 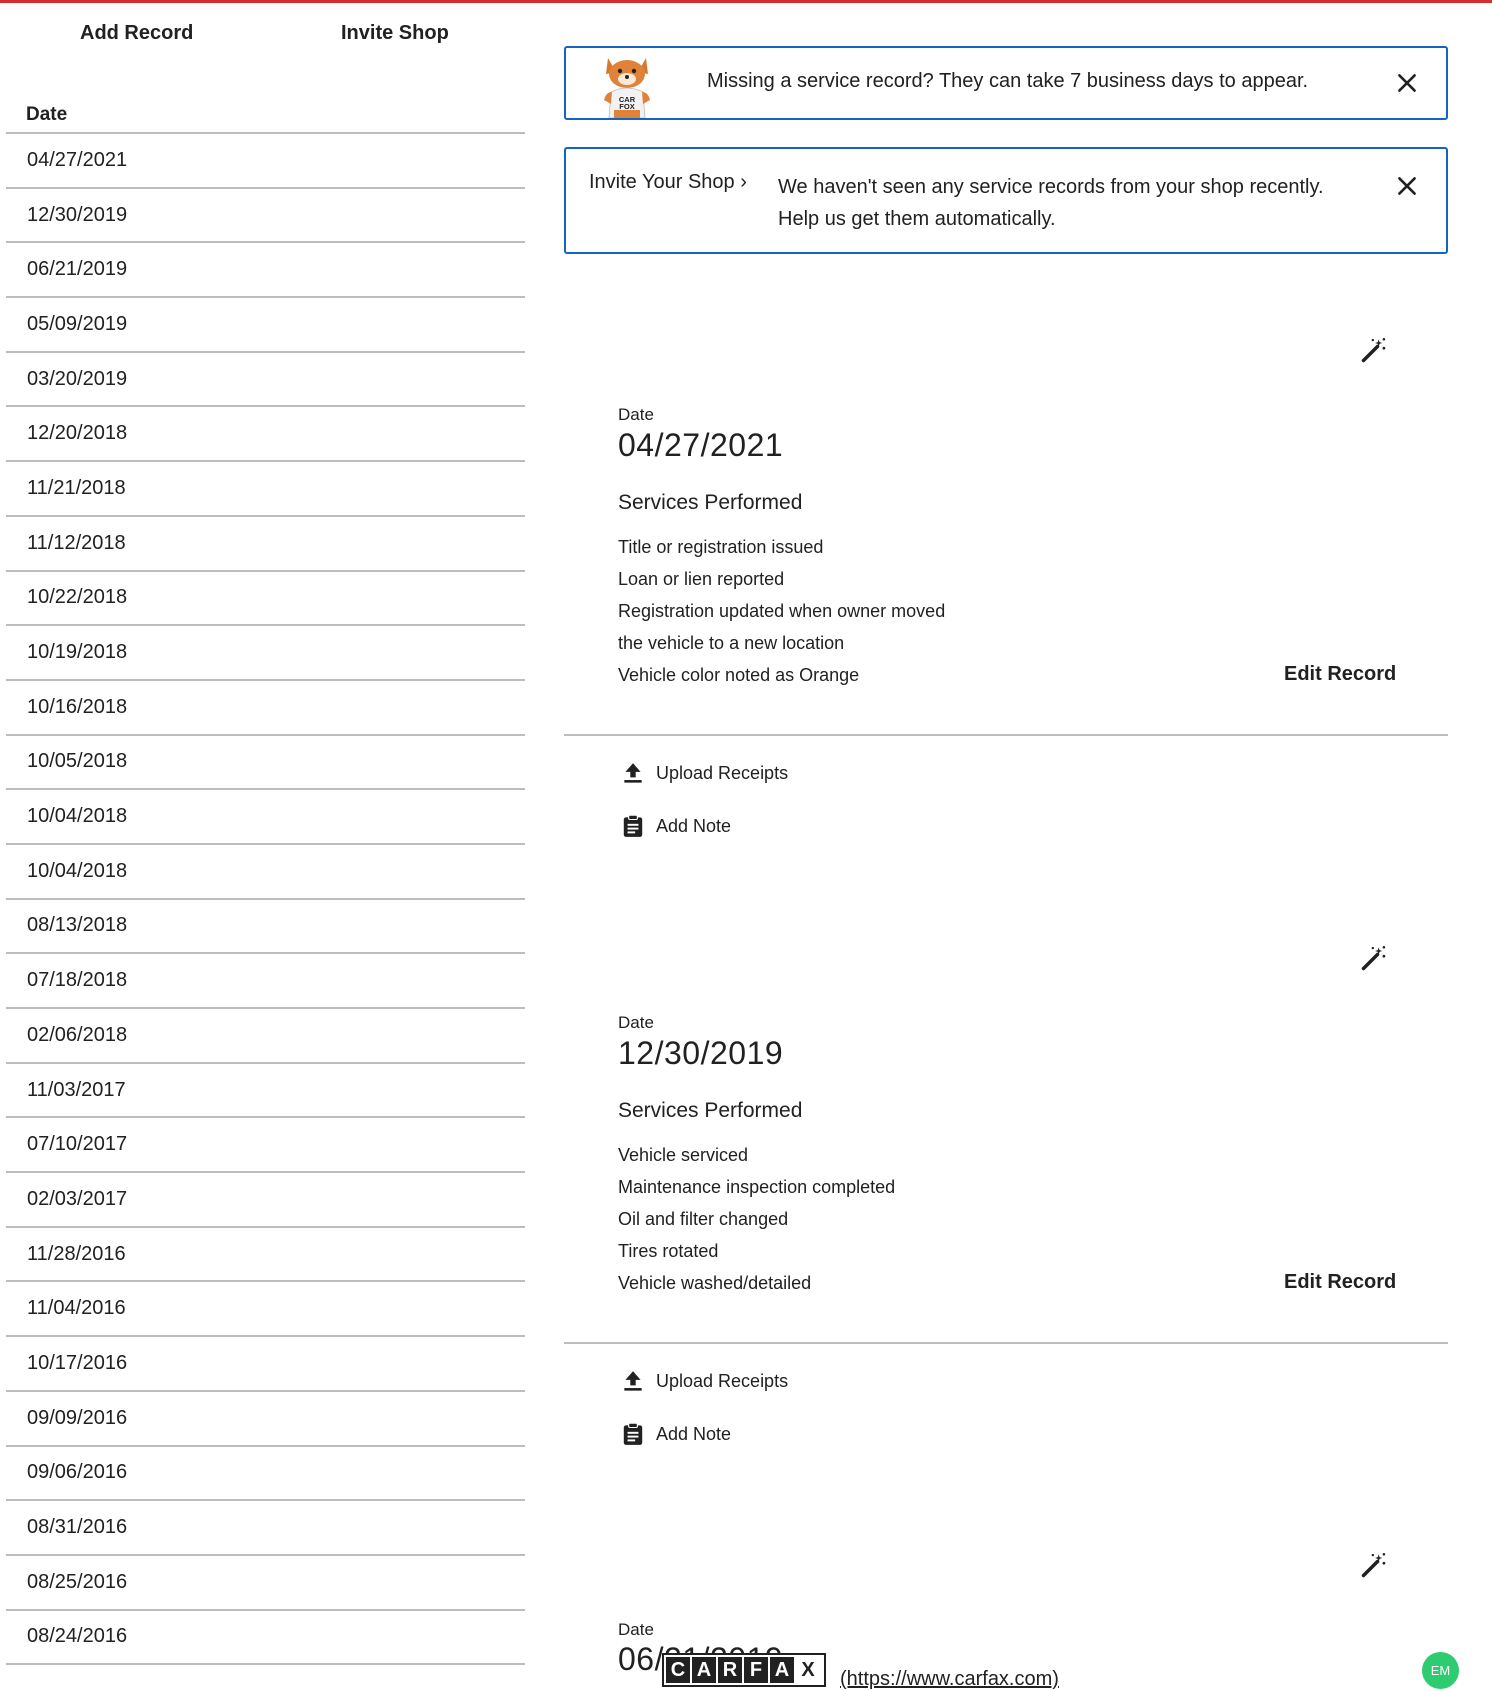 What do you see at coordinates (265, 1474) in the screenshot?
I see `date-list-item: 09/06/2016` at bounding box center [265, 1474].